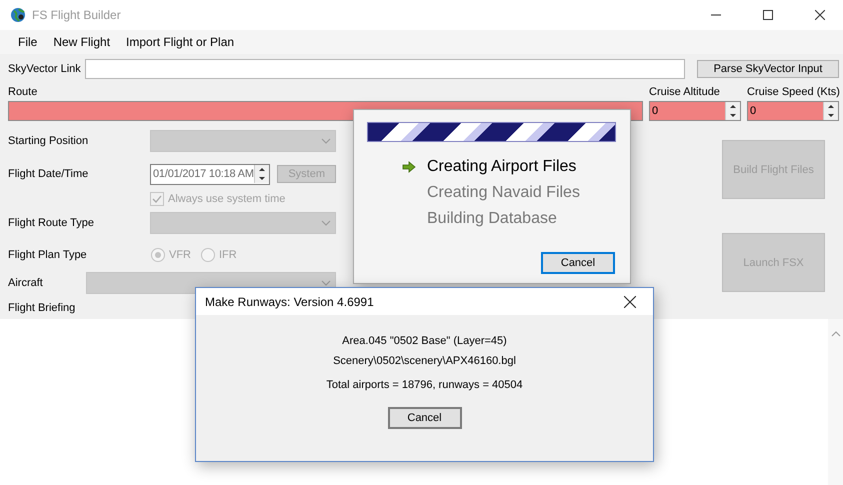  What do you see at coordinates (180, 255) in the screenshot?
I see `radio-label: VFR` at bounding box center [180, 255].